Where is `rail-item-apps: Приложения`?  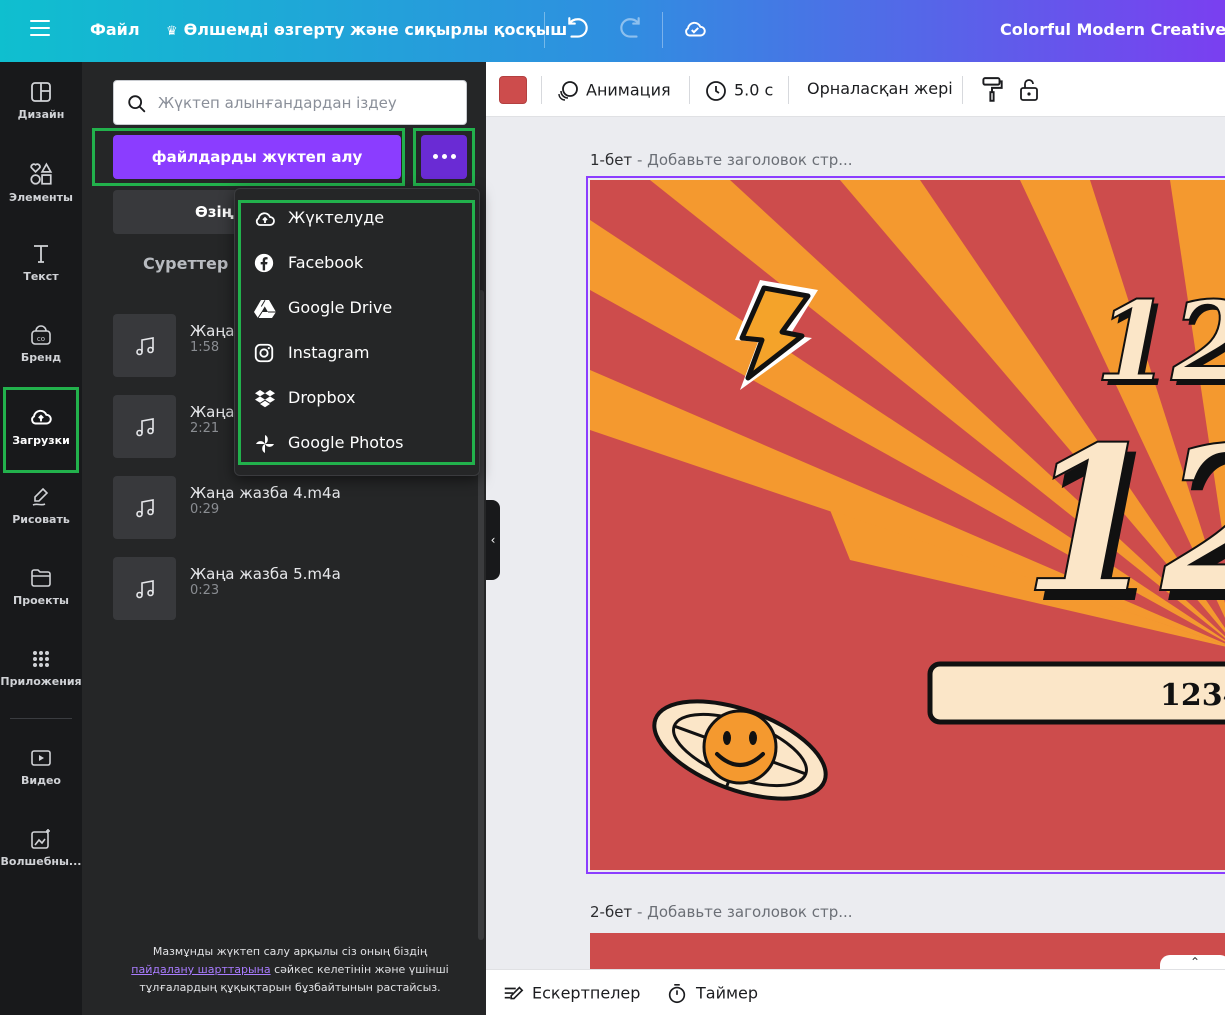
rail-item-apps: Приложения is located at coordinates (41, 687).